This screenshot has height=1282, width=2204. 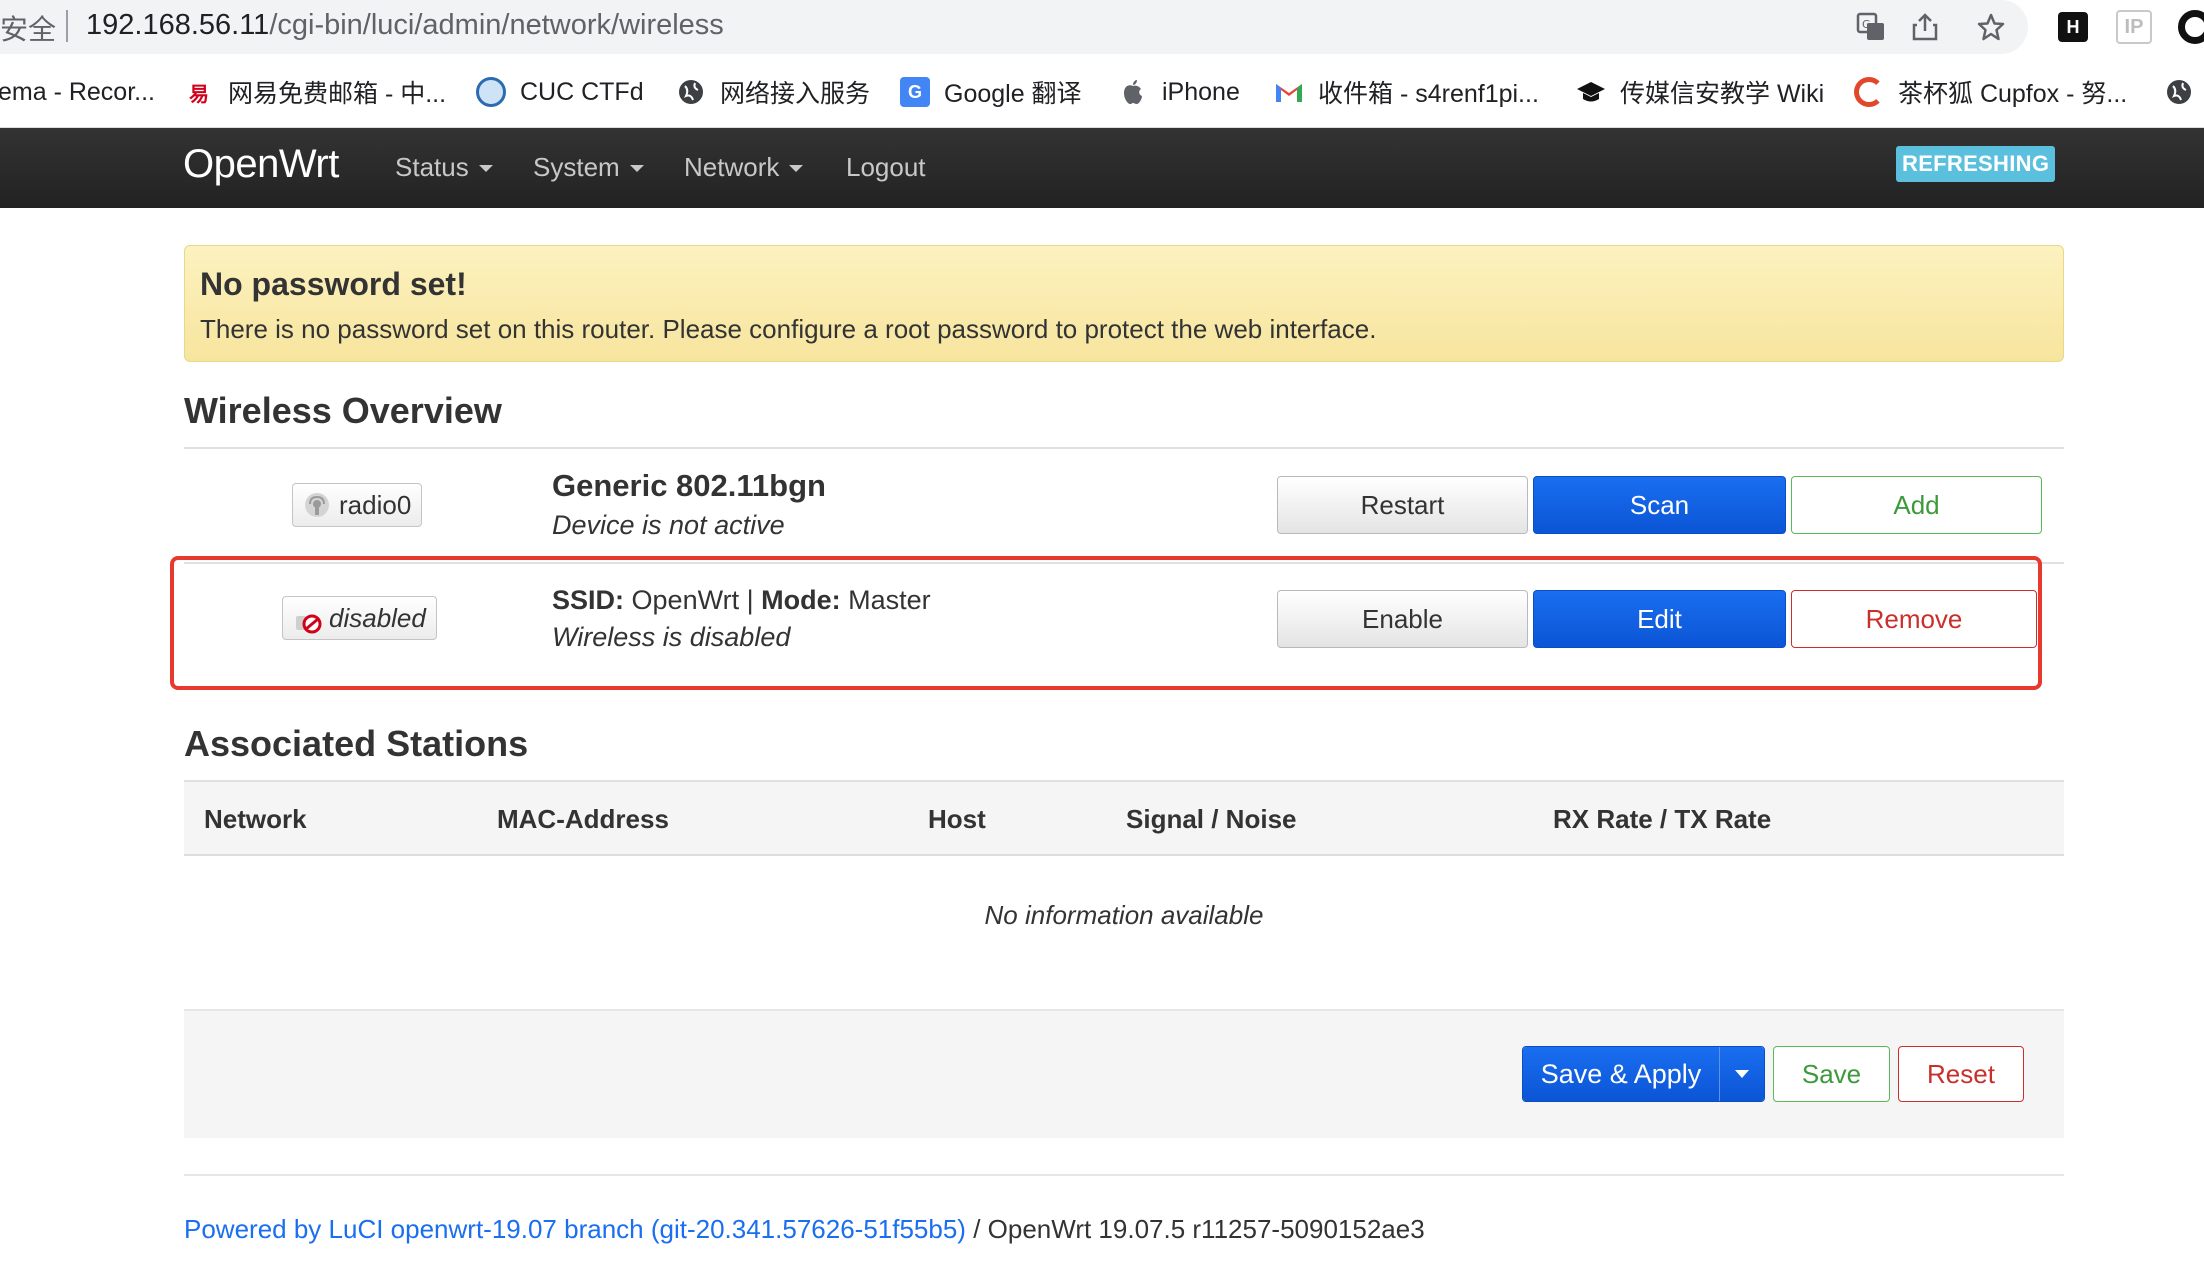 I want to click on reset-button: Reset, so click(x=1961, y=1074).